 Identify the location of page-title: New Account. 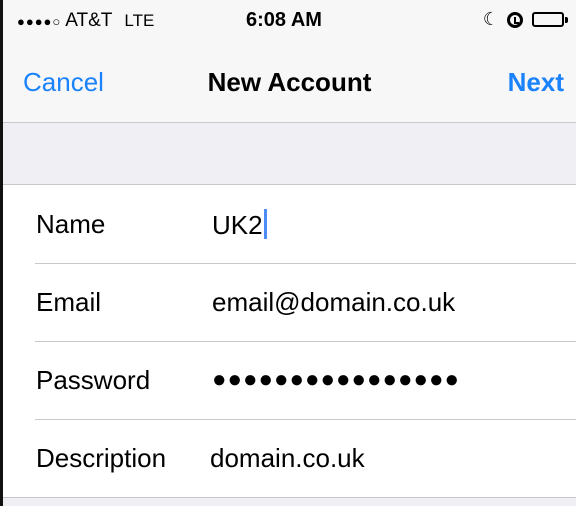
(289, 82).